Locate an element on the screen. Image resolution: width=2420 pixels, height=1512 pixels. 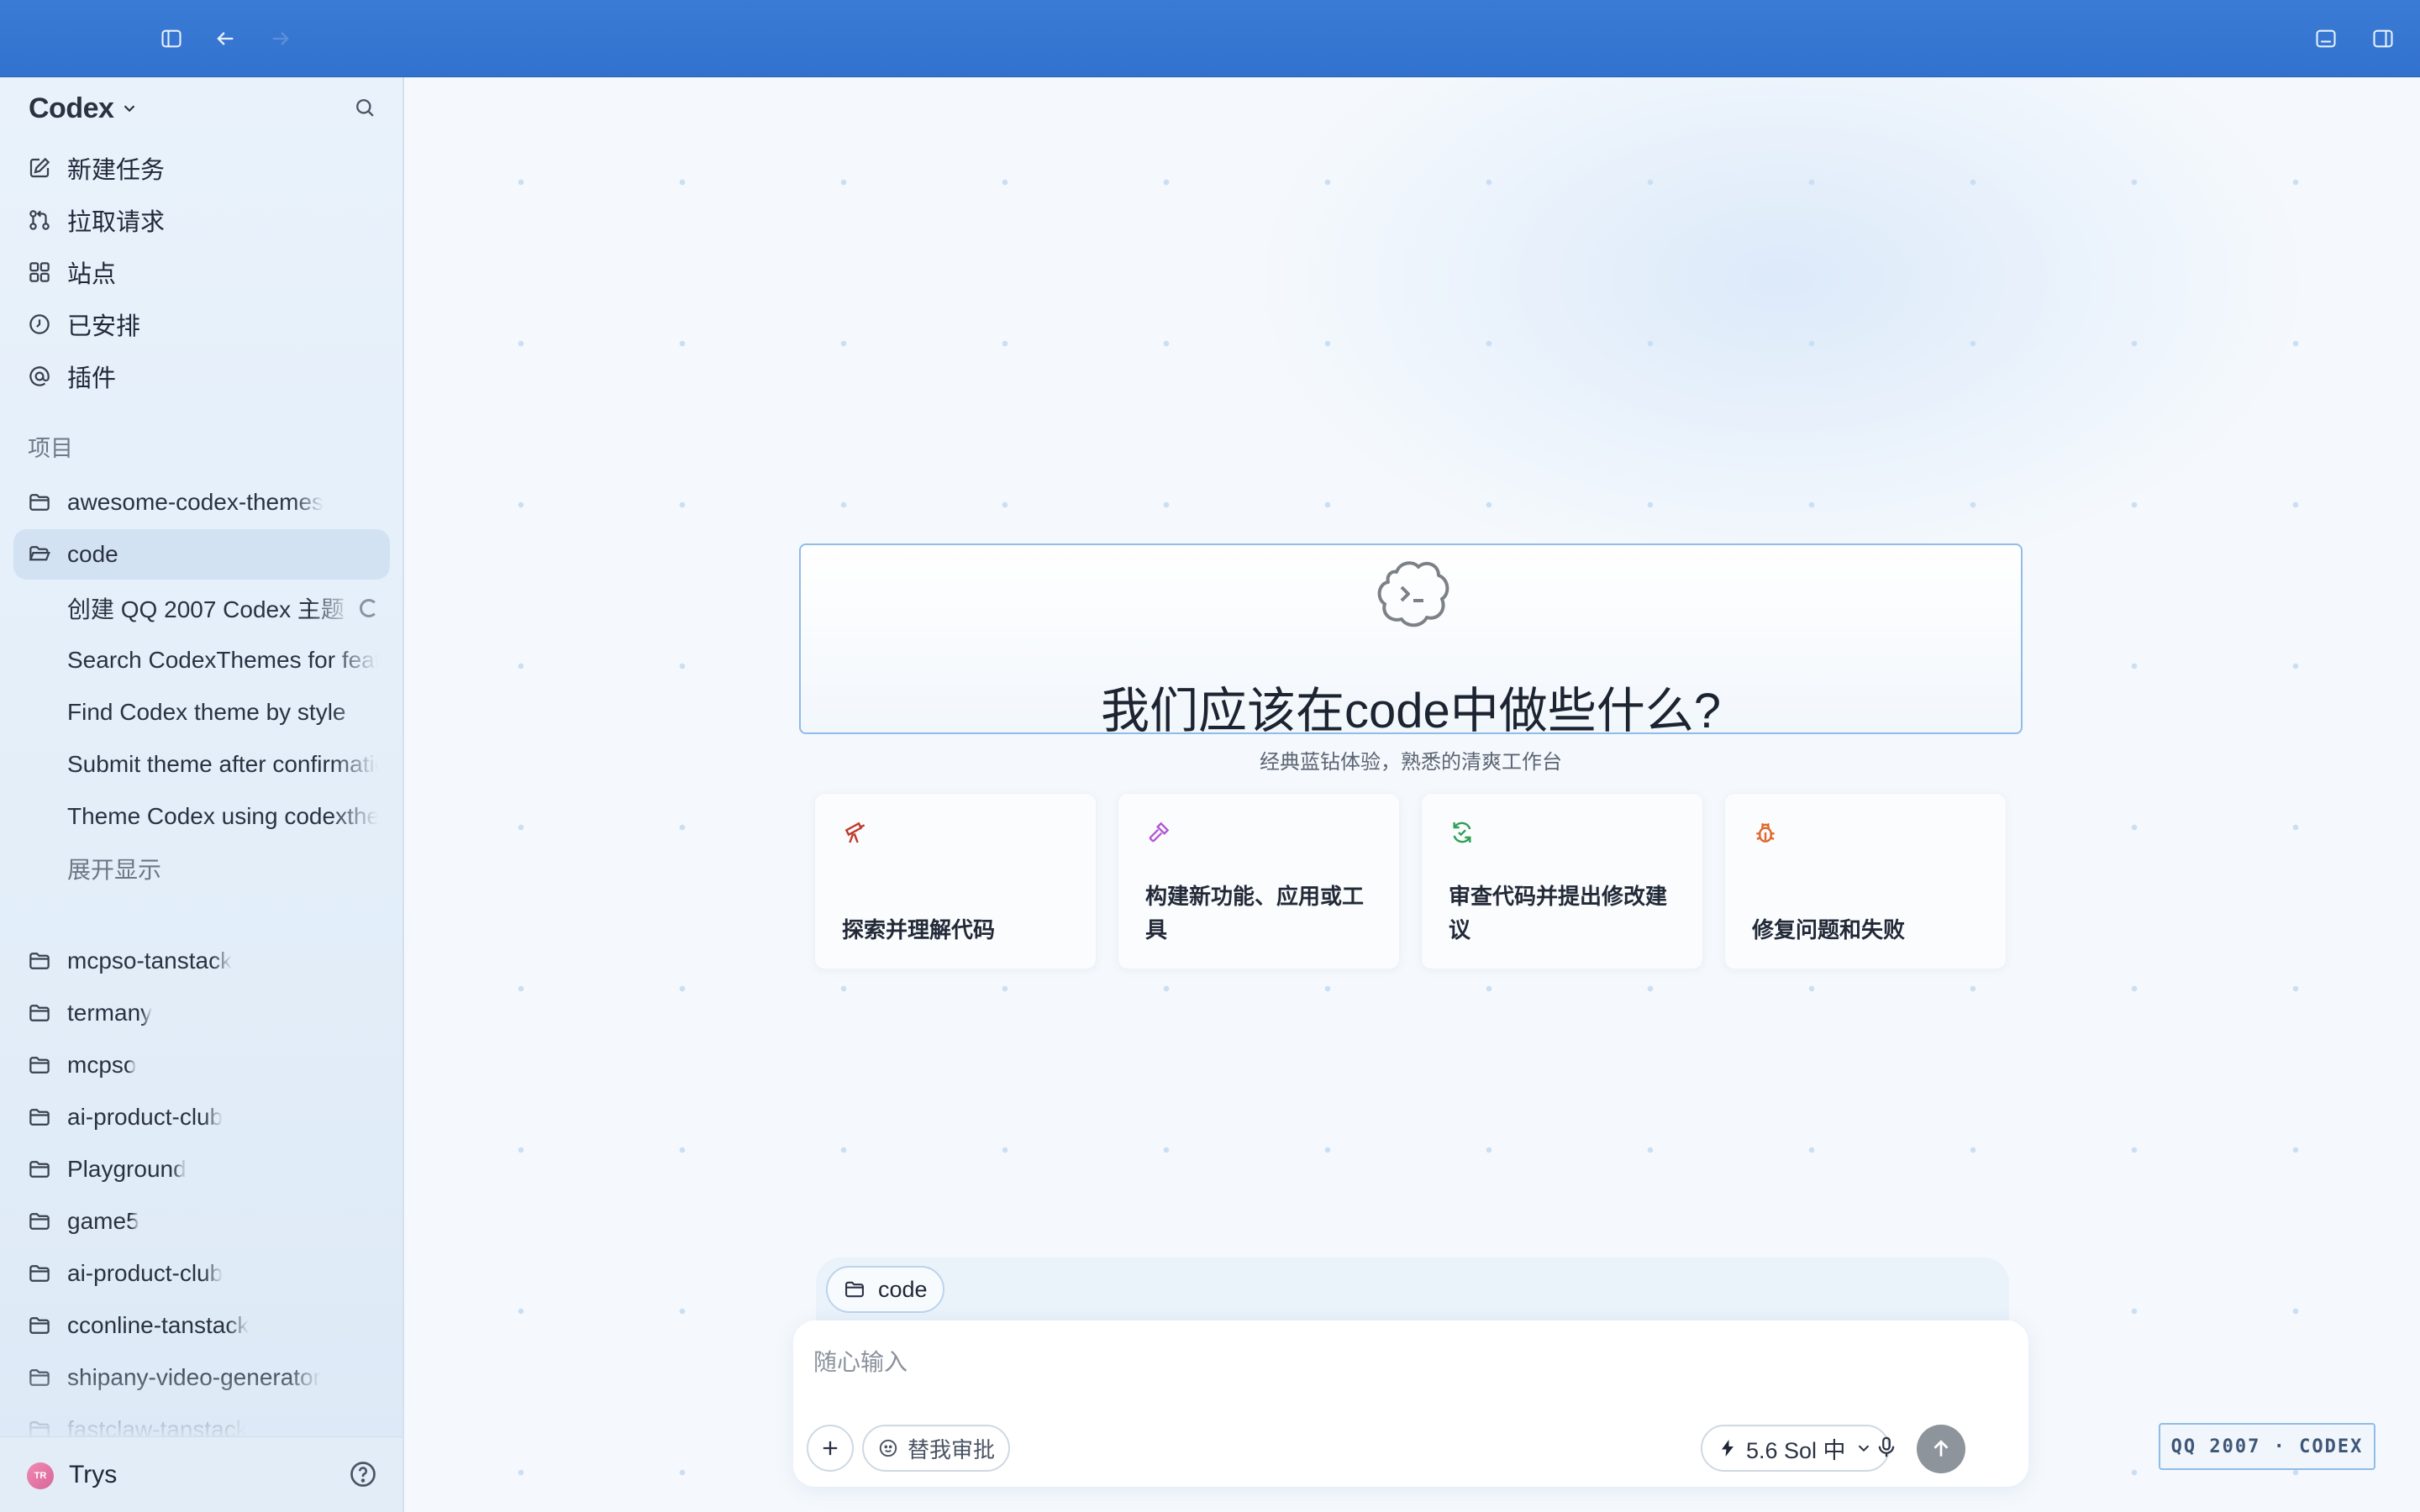
nav-new-task: 新建任务 is located at coordinates (96, 168).